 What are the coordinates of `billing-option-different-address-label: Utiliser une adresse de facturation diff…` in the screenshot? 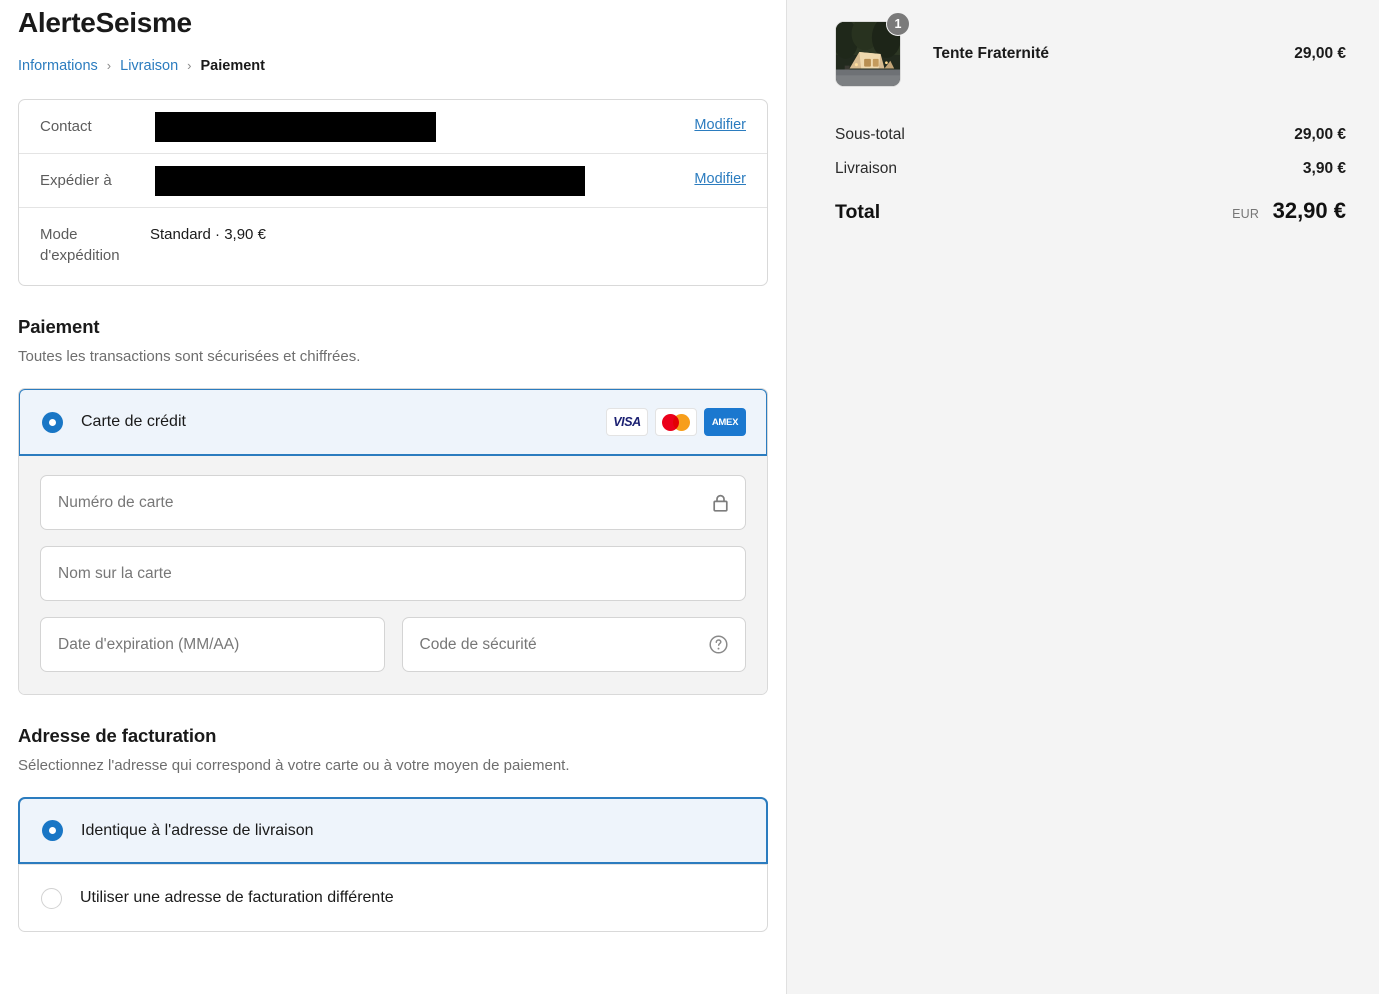 It's located at (237, 897).